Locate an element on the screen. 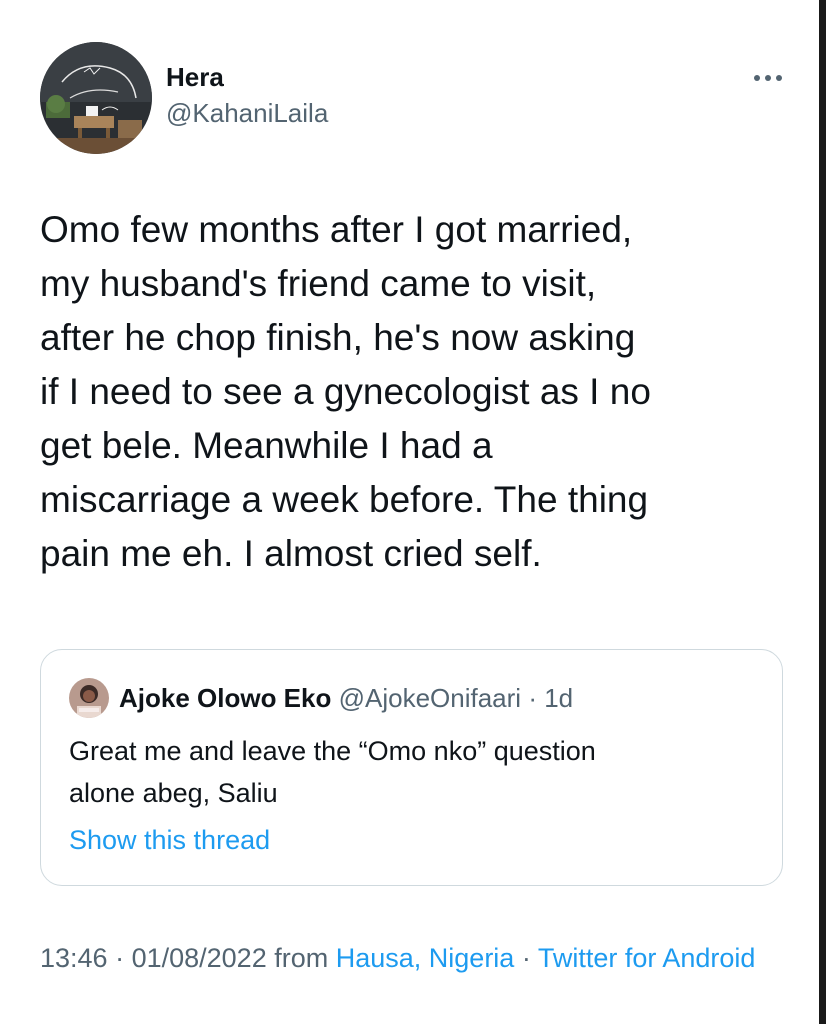 This screenshot has width=826, height=1024. tweet-date: 01/08/2022 is located at coordinates (199, 958).